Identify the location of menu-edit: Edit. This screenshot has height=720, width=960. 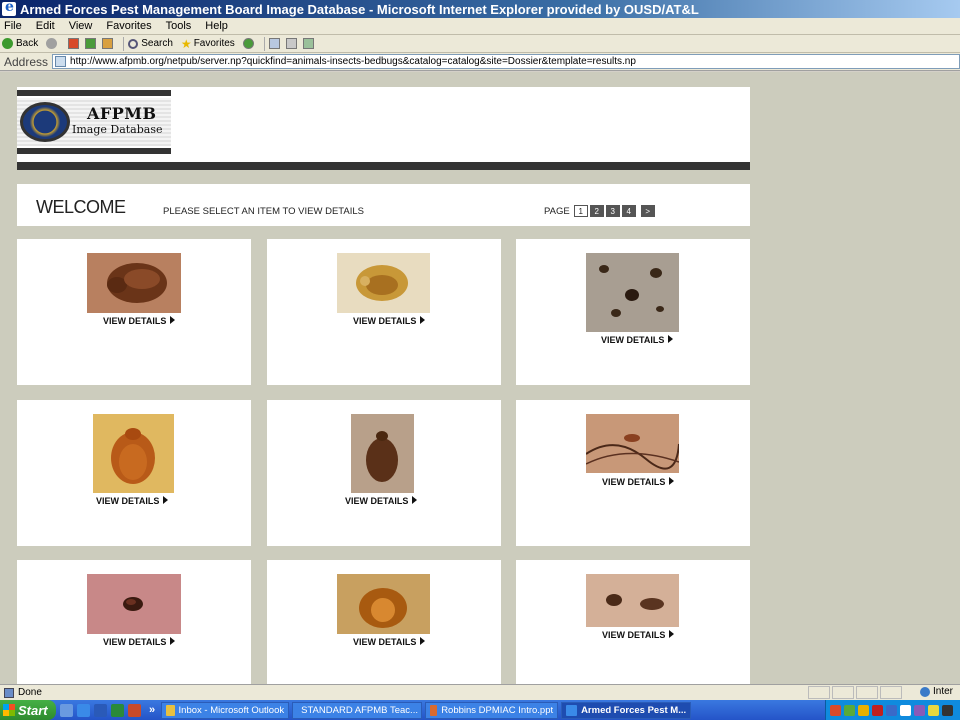
(45, 26).